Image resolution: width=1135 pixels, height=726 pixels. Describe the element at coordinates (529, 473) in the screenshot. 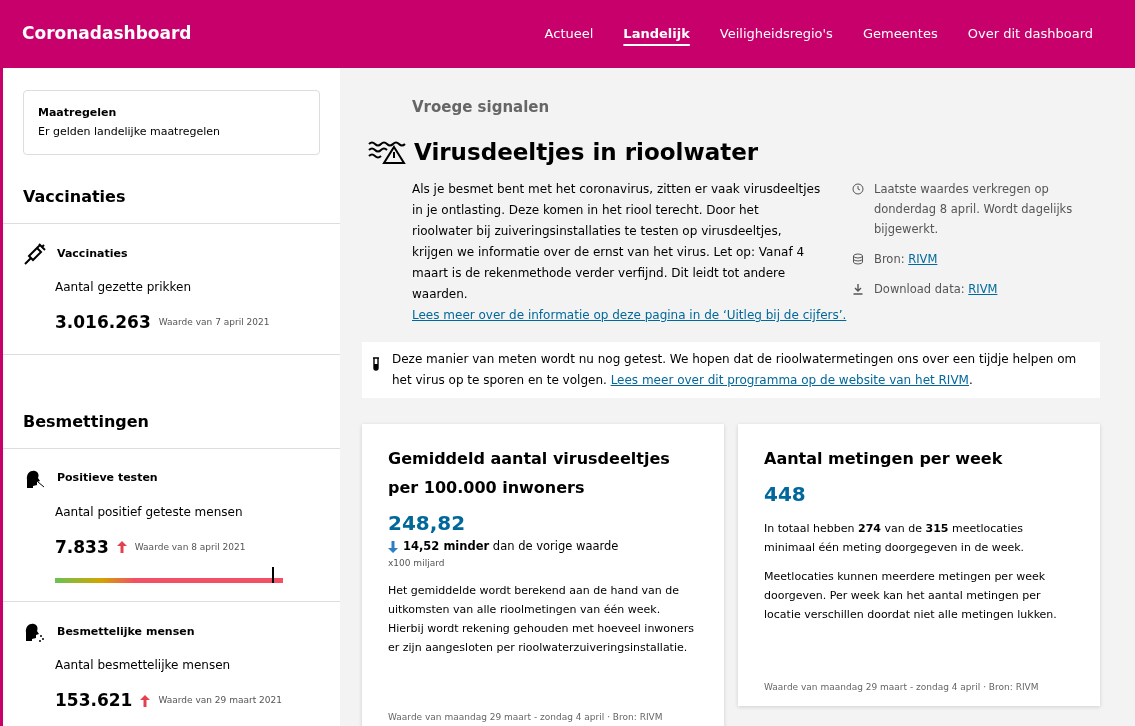

I see `card-title: Gemiddeld aantal virusdeeltjes per 100.000 inwoners` at that location.